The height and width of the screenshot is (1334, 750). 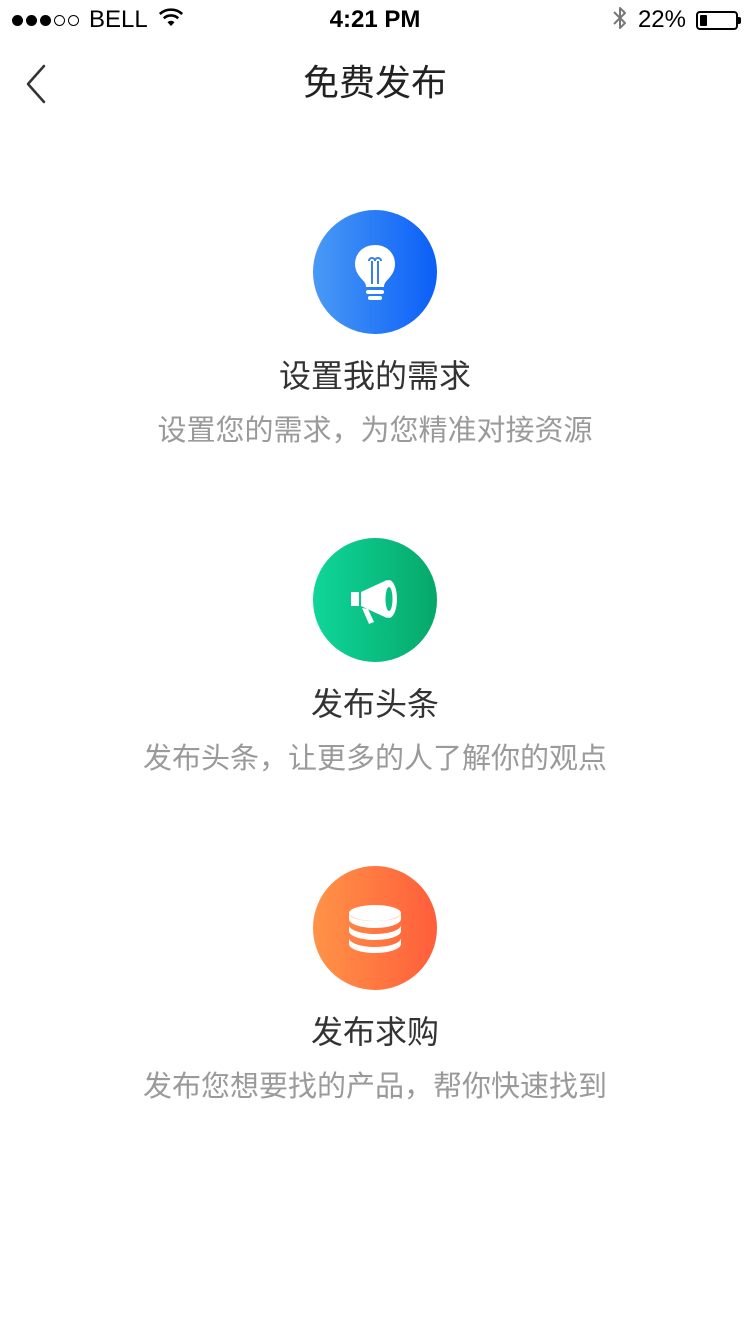 I want to click on megaphone-icon-circle, so click(x=375, y=600).